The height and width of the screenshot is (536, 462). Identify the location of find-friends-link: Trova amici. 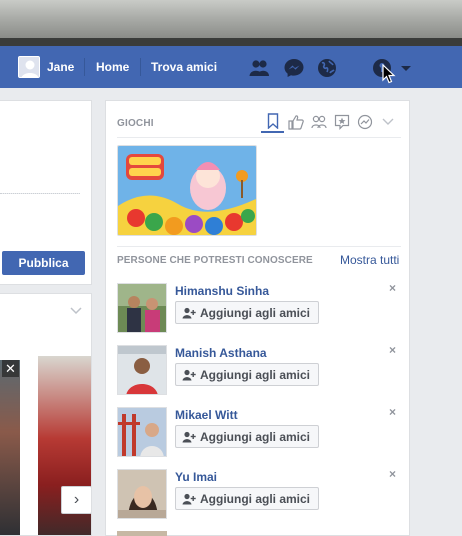
(184, 67).